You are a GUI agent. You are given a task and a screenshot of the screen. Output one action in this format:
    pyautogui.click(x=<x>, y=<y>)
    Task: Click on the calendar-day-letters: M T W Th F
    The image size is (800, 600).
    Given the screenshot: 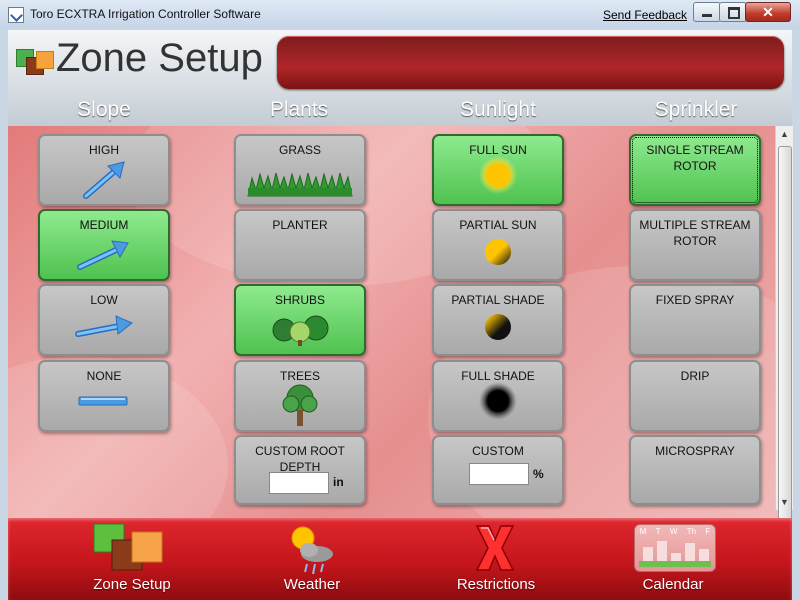 What is the action you would take?
    pyautogui.click(x=675, y=531)
    